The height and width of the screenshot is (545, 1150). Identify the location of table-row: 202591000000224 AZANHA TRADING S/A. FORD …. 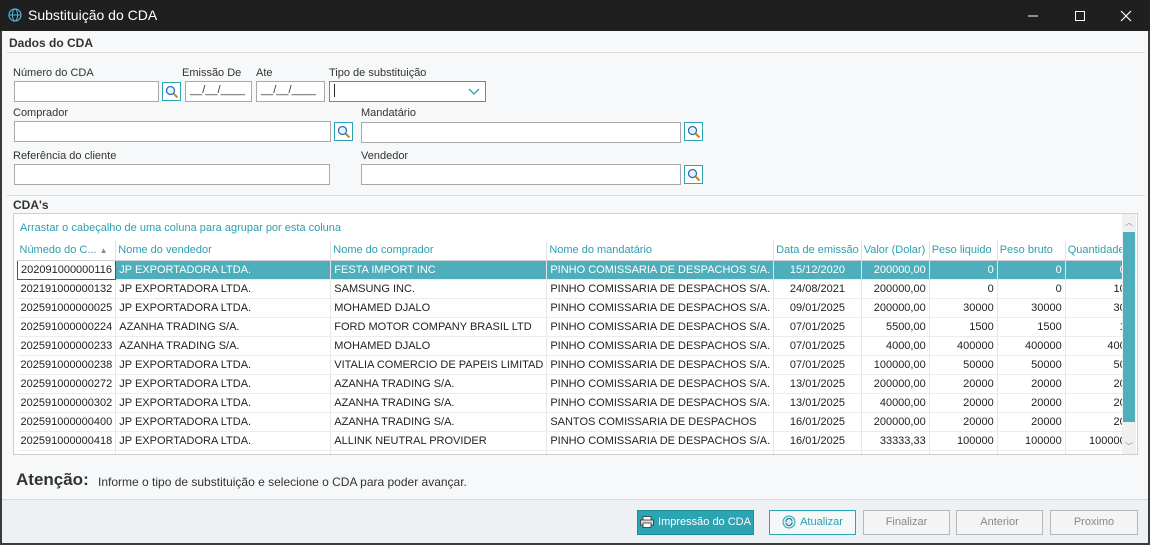
(573, 327).